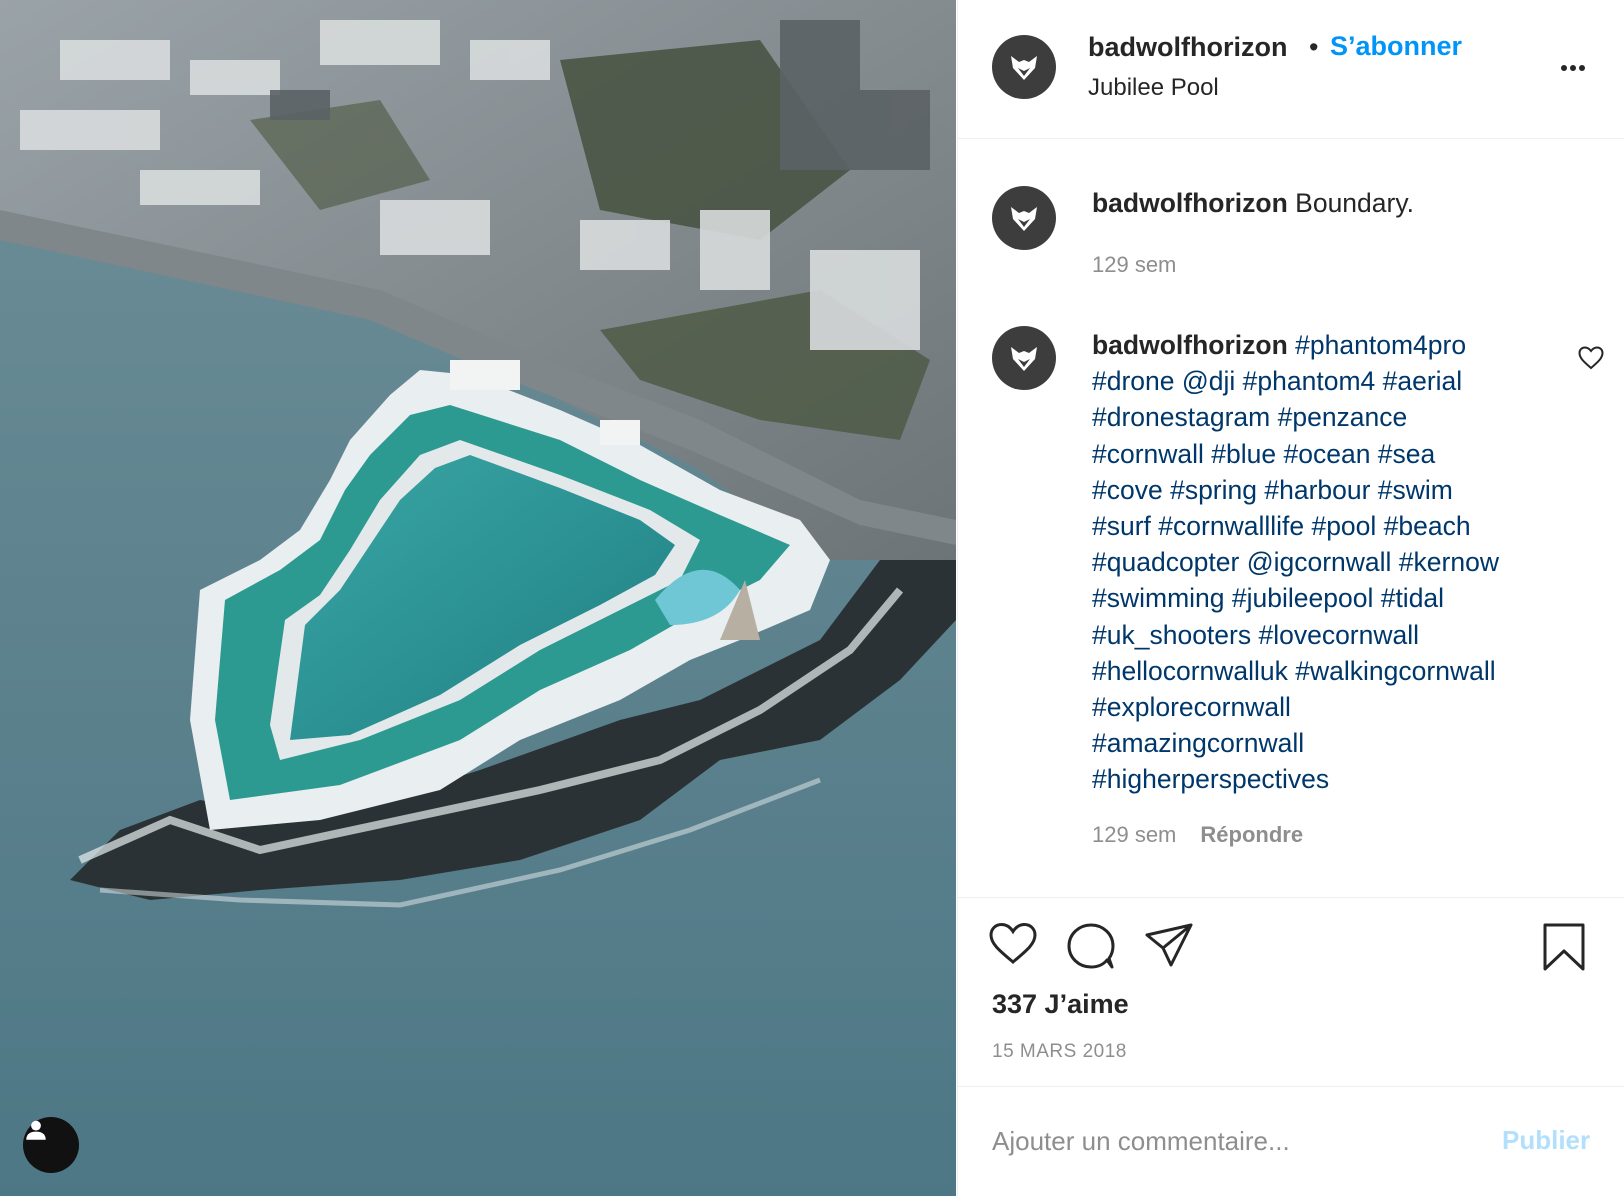 This screenshot has width=1624, height=1196. Describe the element at coordinates (36, 1130) in the screenshot. I see `user-icon` at that location.